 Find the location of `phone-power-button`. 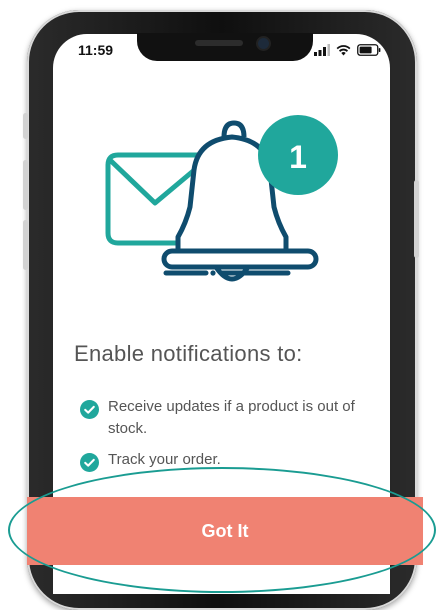

phone-power-button is located at coordinates (416, 219).